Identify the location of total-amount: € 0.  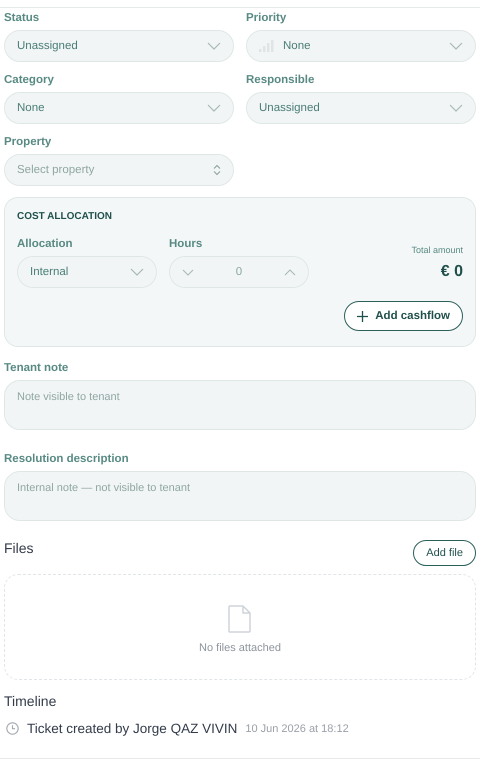
(451, 272).